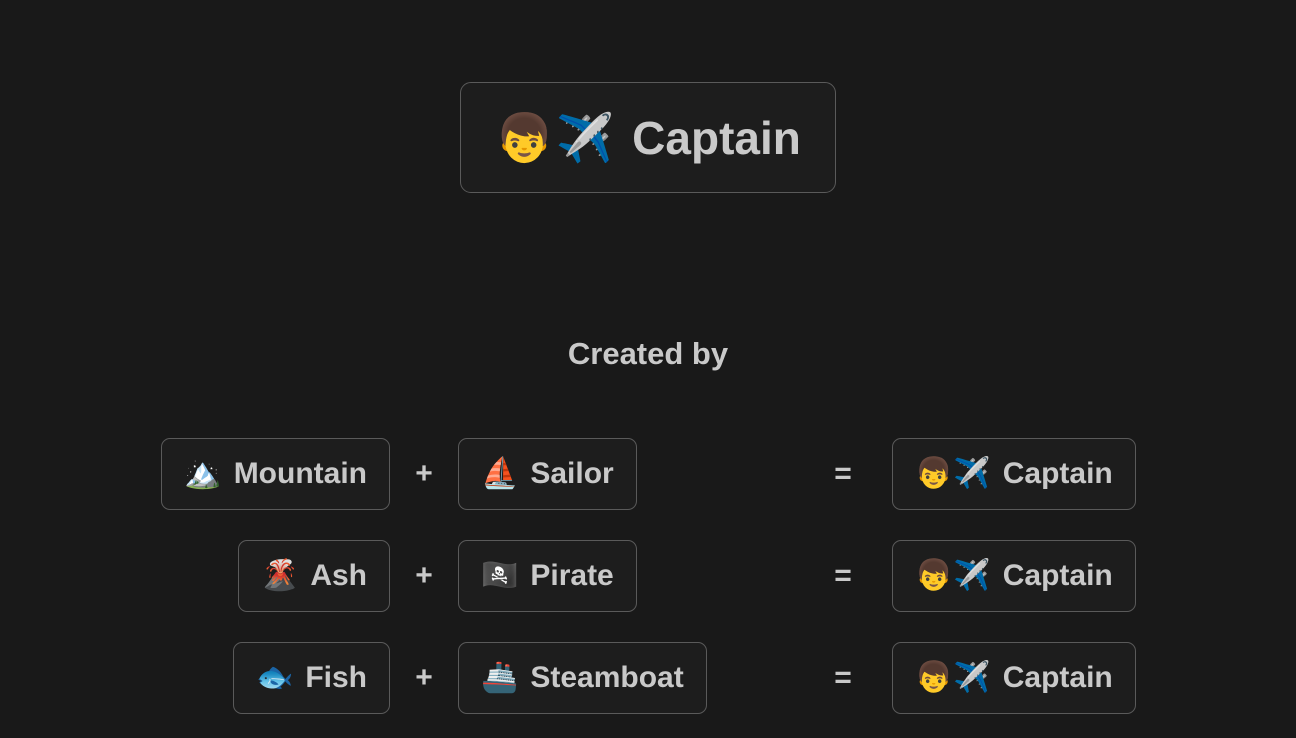  I want to click on recipe-input-a-cell: 🌋 Ash, so click(195, 576).